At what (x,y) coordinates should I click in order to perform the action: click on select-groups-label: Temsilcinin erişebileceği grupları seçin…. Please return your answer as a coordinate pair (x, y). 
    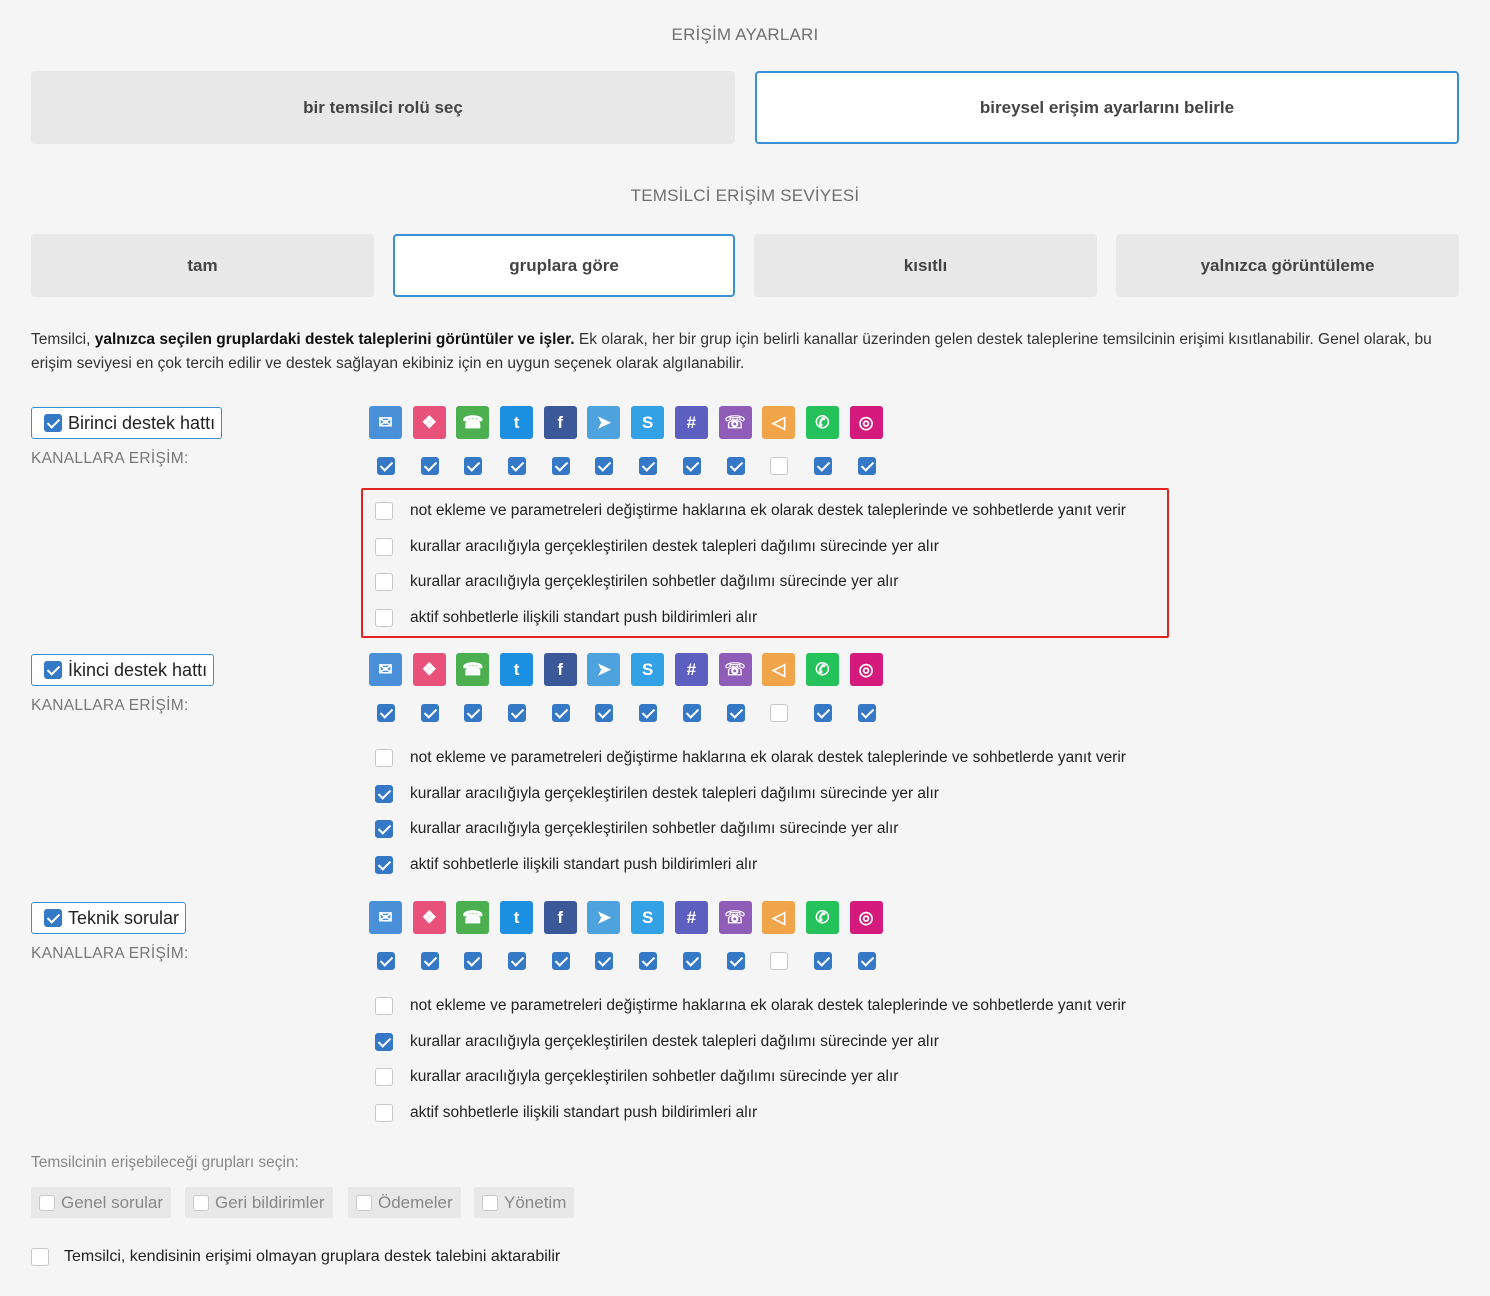
    Looking at the image, I should click on (165, 1162).